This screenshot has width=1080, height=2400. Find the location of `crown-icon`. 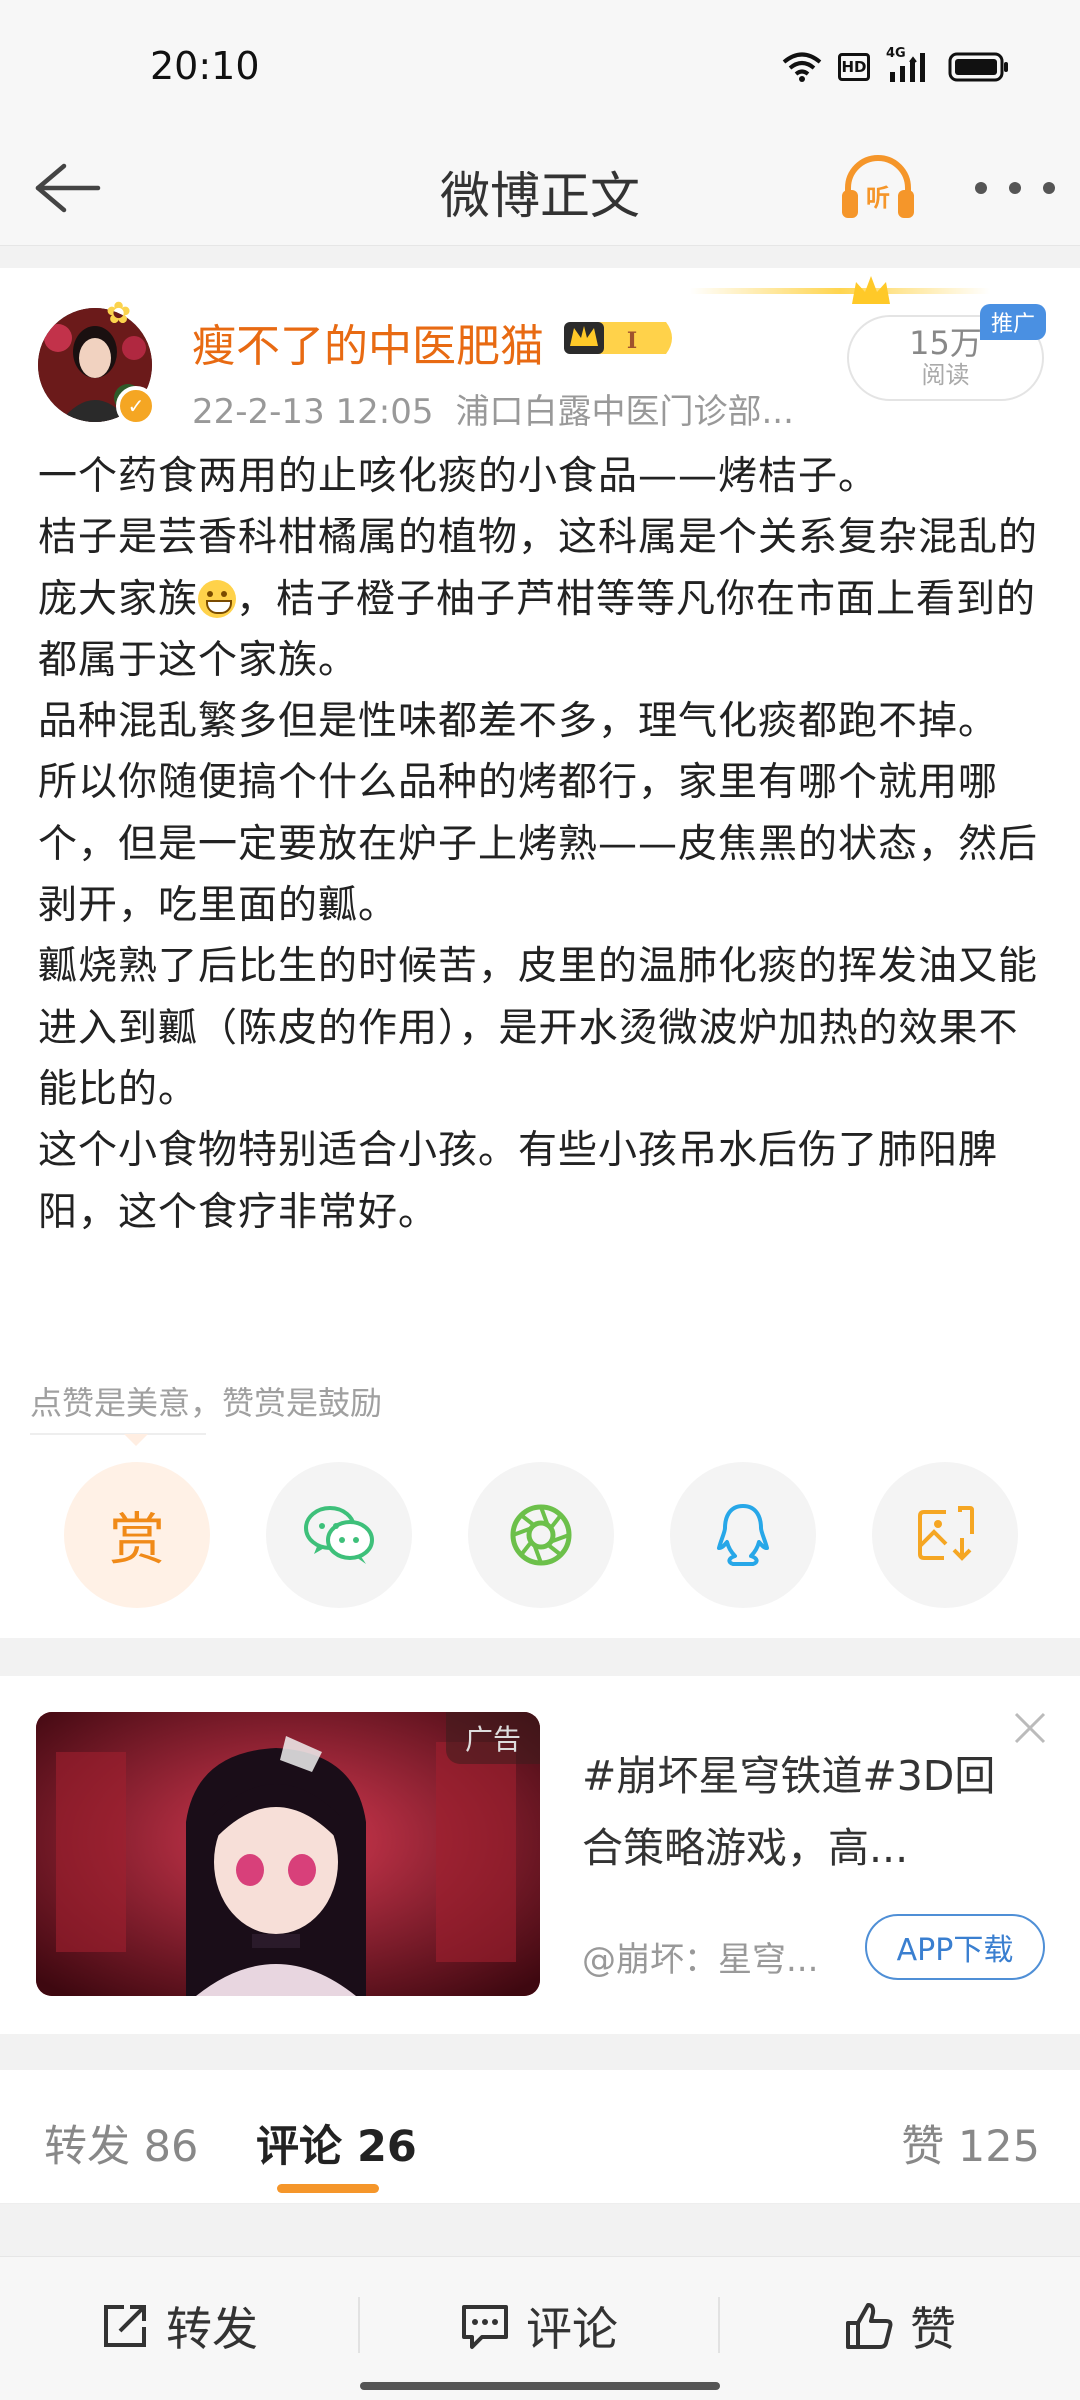

crown-icon is located at coordinates (871, 290).